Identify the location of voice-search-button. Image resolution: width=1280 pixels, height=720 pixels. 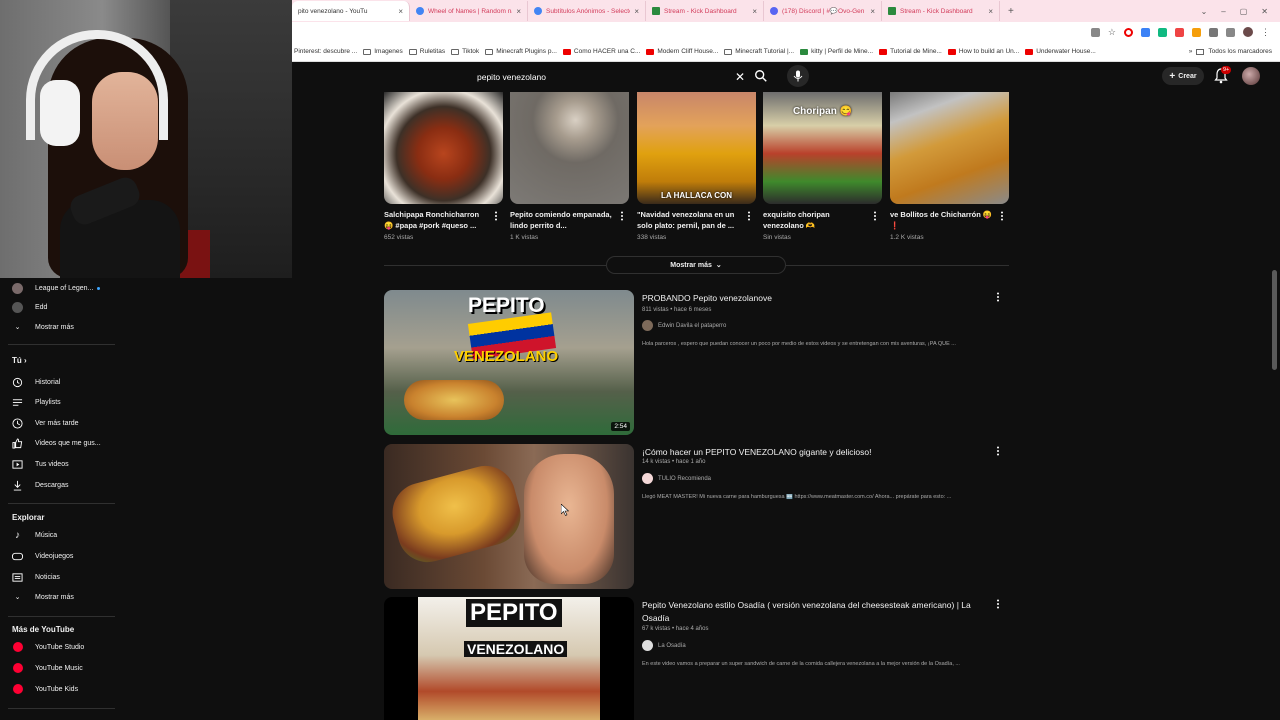
(798, 76).